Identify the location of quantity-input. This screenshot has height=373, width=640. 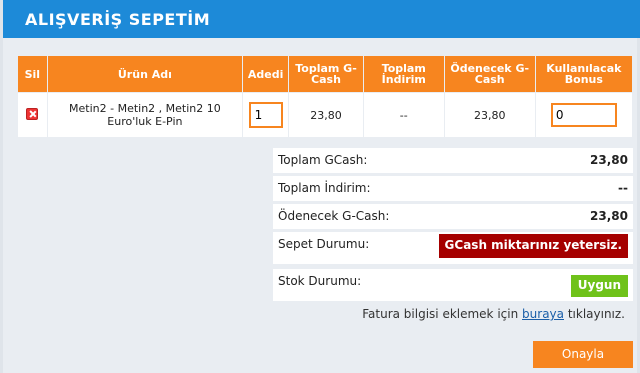
(265, 115).